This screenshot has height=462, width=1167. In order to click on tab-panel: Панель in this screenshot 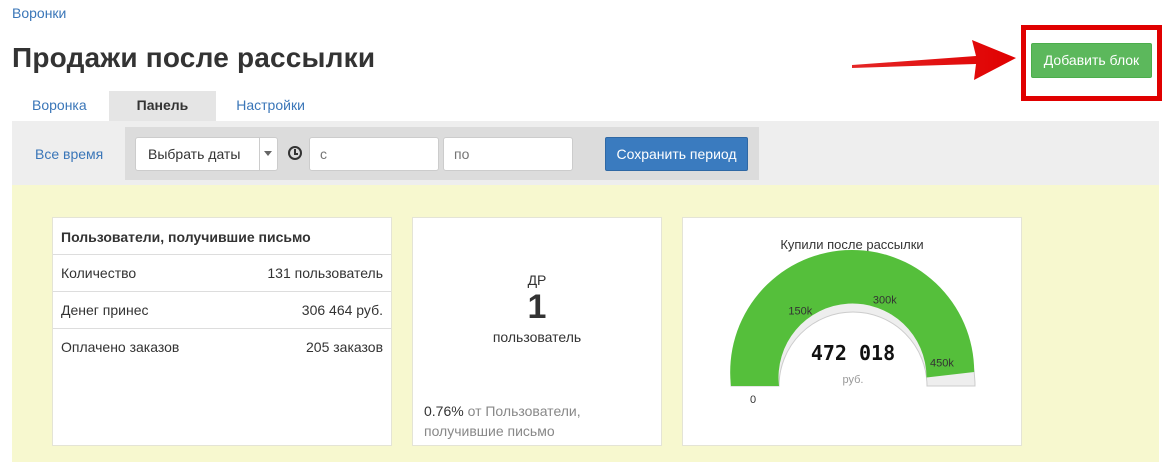, I will do `click(162, 106)`.